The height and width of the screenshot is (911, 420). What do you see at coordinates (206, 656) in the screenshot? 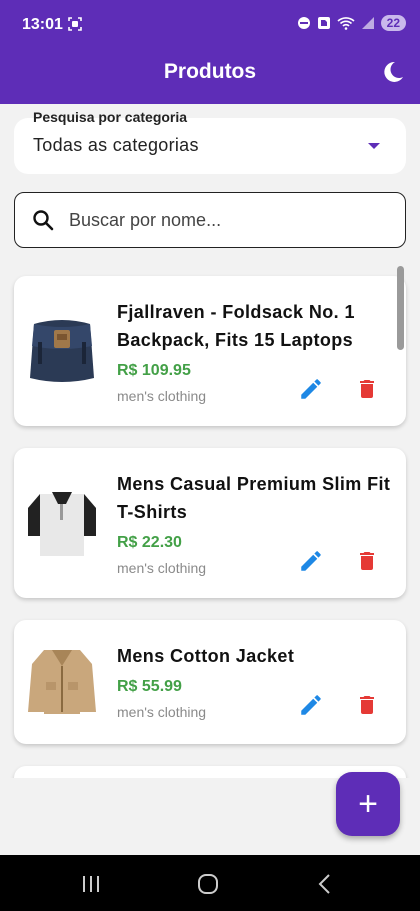
I see `product-title: Mens Cotton Jacket` at bounding box center [206, 656].